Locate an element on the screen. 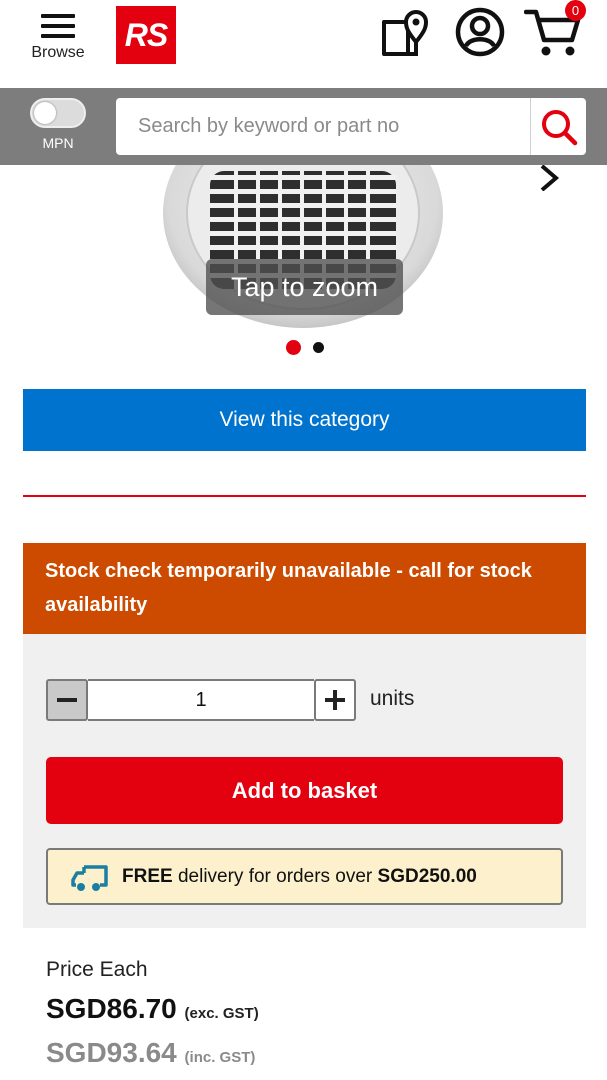 The height and width of the screenshot is (1080, 607). view-category-button: View this category is located at coordinates (304, 420).